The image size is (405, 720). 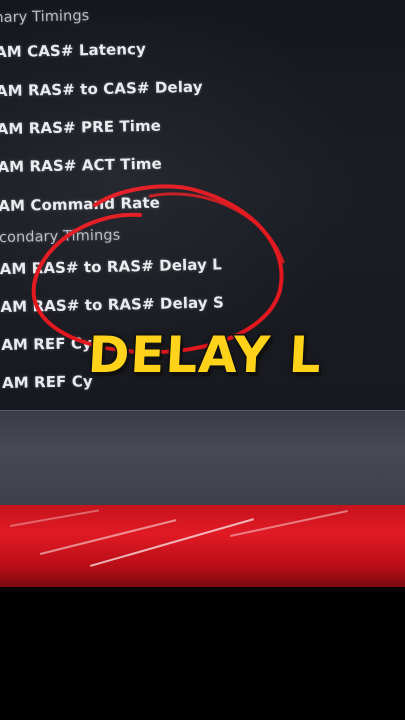 What do you see at coordinates (45, 17) in the screenshot?
I see `primary-timings-header: nary Timings` at bounding box center [45, 17].